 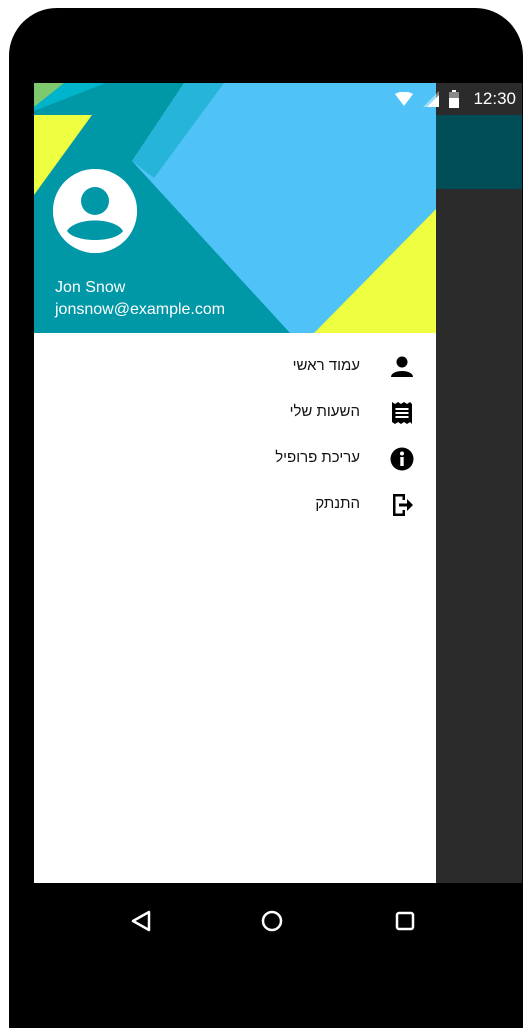 What do you see at coordinates (278, 99) in the screenshot?
I see `status-bar: 12:30` at bounding box center [278, 99].